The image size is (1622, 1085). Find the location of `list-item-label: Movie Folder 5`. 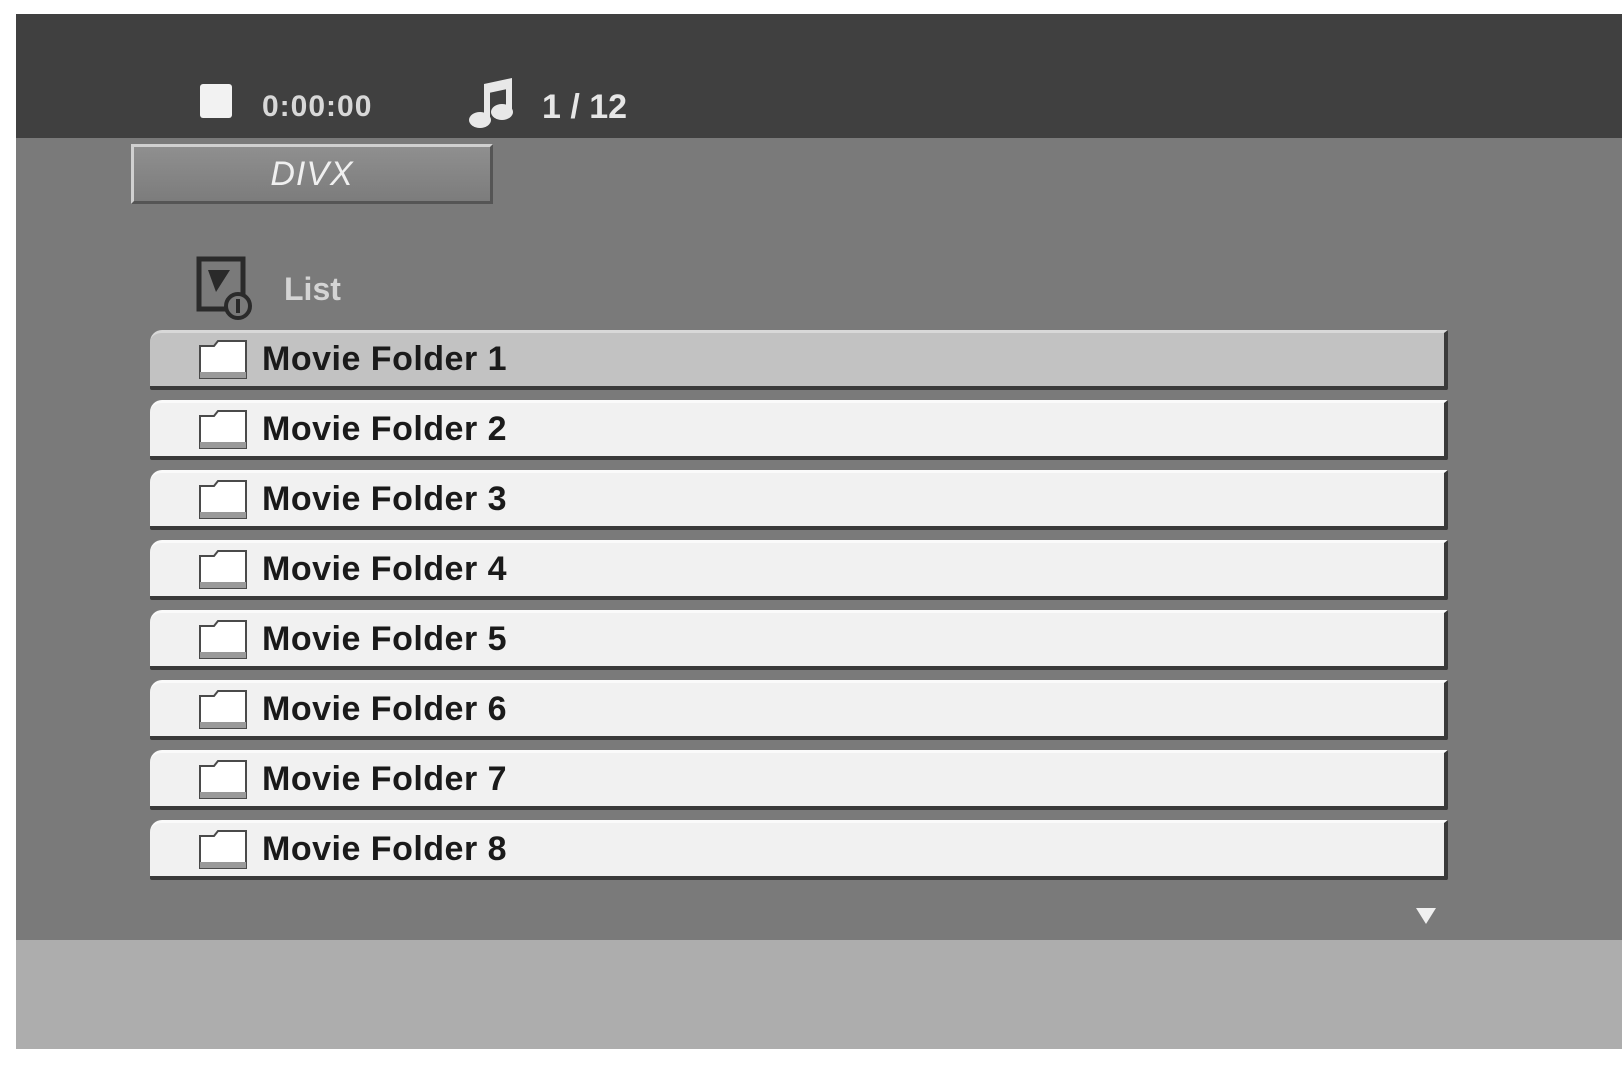

list-item-label: Movie Folder 5 is located at coordinates (385, 639).